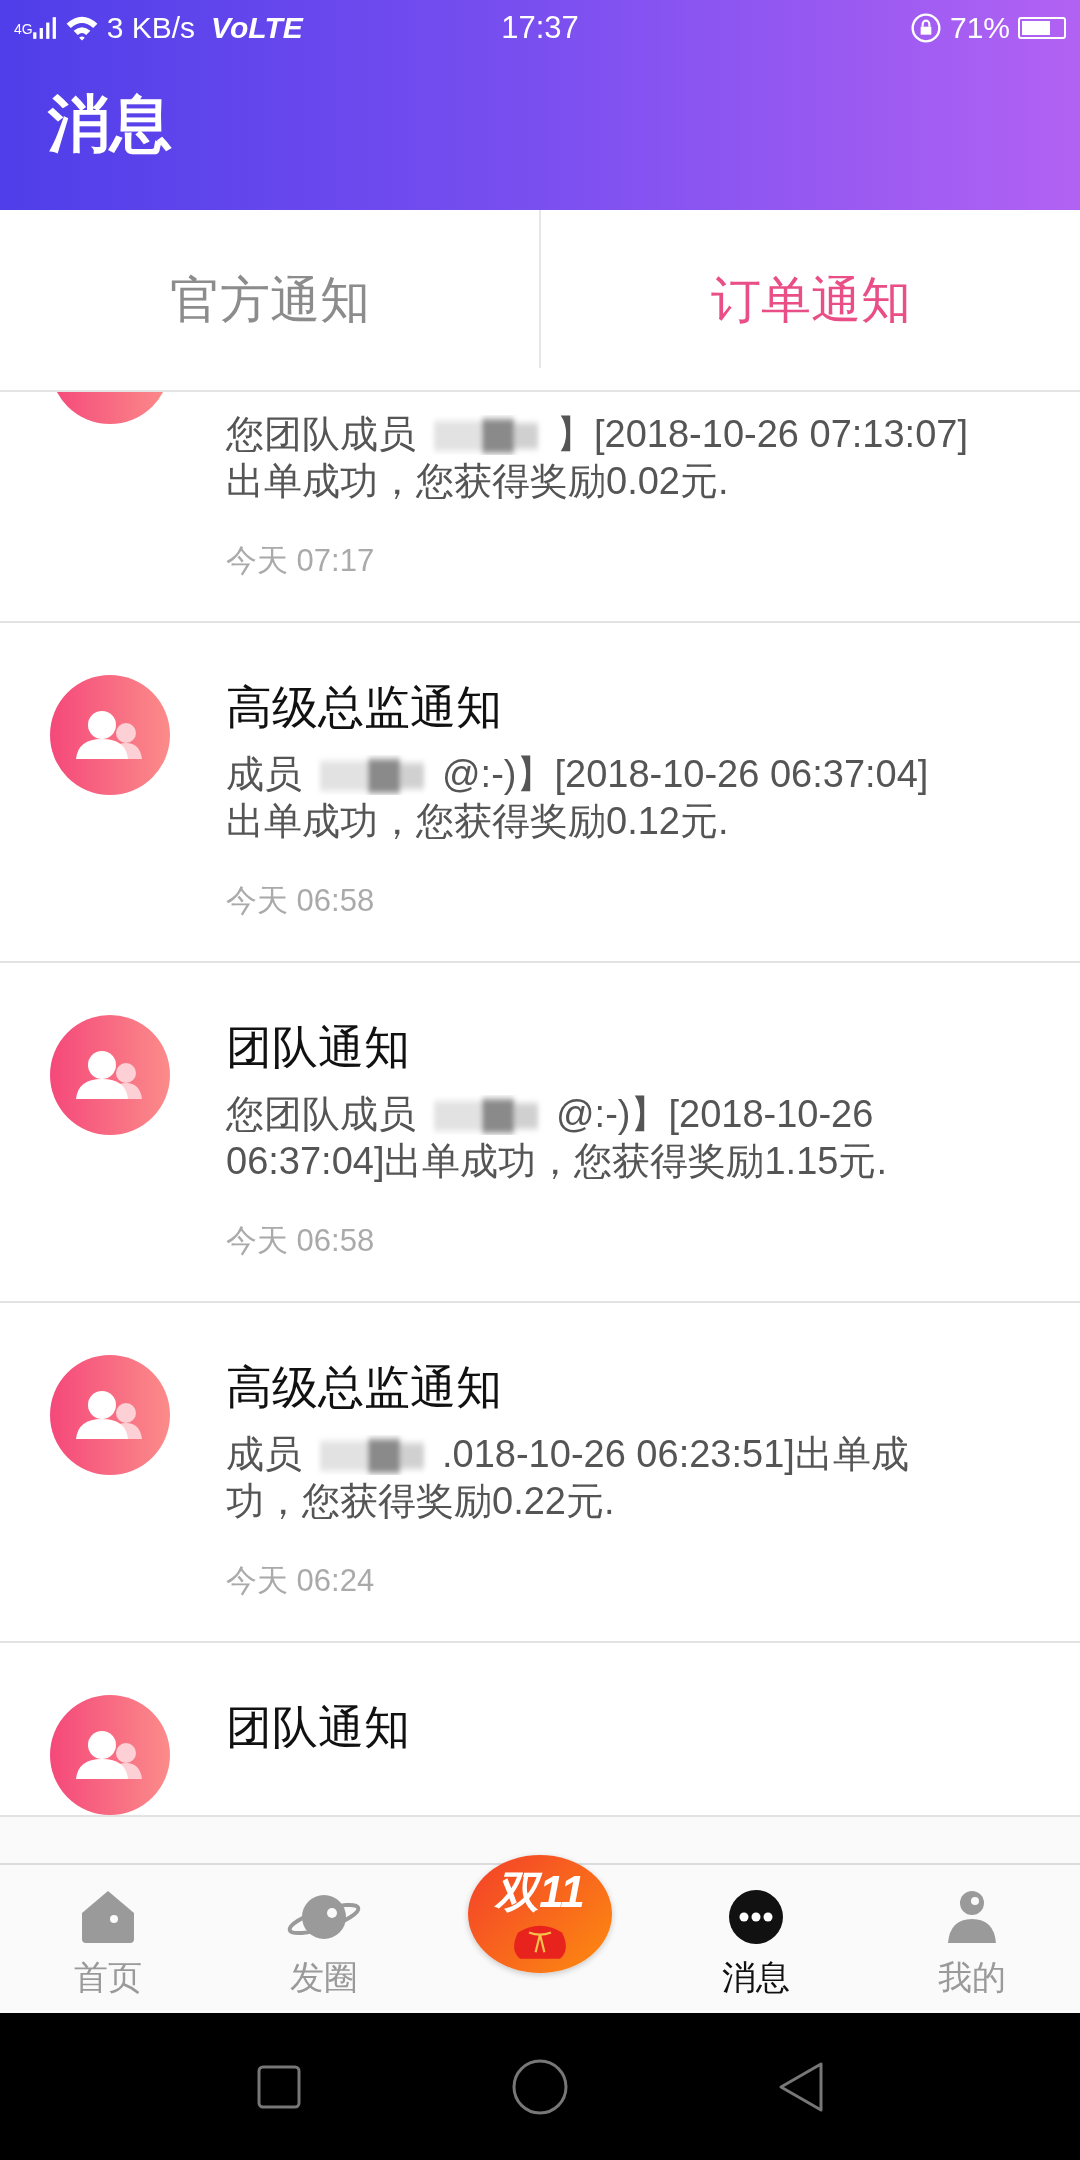 The width and height of the screenshot is (1080, 2160). What do you see at coordinates (43, 28) in the screenshot?
I see `signal-icon` at bounding box center [43, 28].